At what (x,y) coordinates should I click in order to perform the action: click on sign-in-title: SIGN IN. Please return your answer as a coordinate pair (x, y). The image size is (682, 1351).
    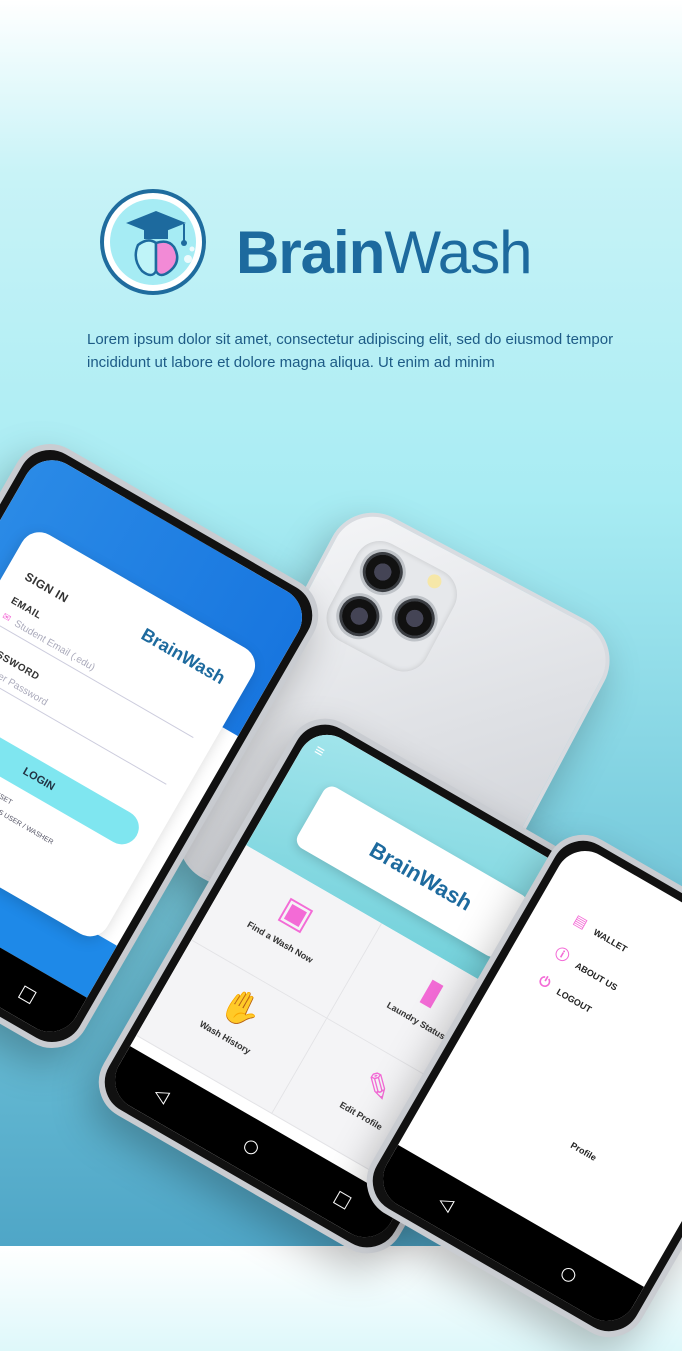
    Looking at the image, I should click on (47, 587).